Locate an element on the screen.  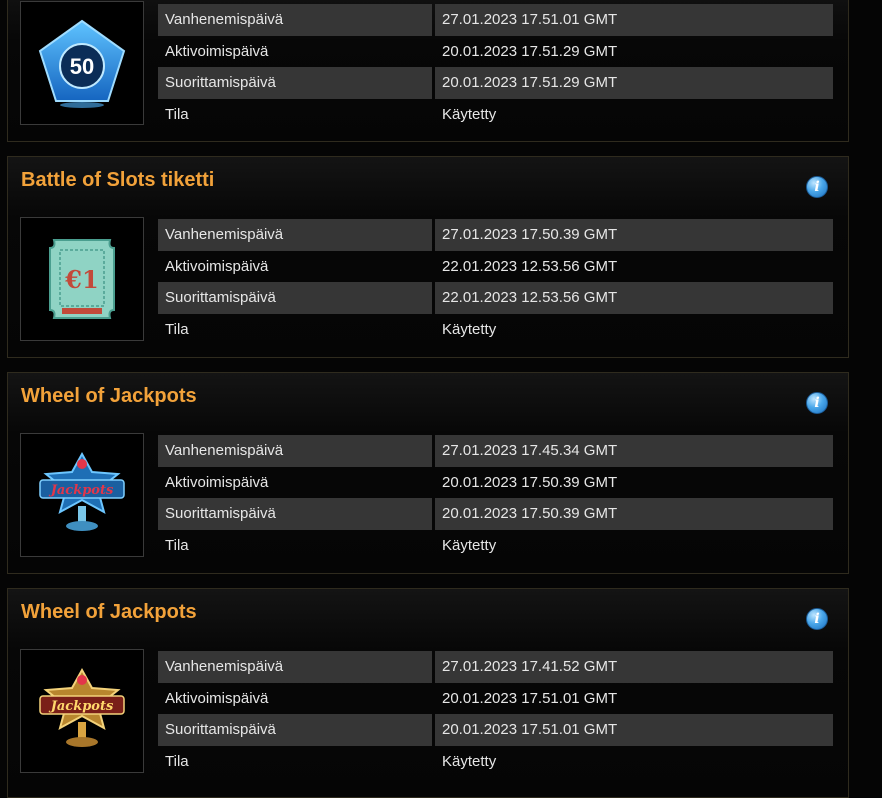
table-row: Aktivoimispäivä 22.01.2023 12.53.56 GMT is located at coordinates (495, 267).